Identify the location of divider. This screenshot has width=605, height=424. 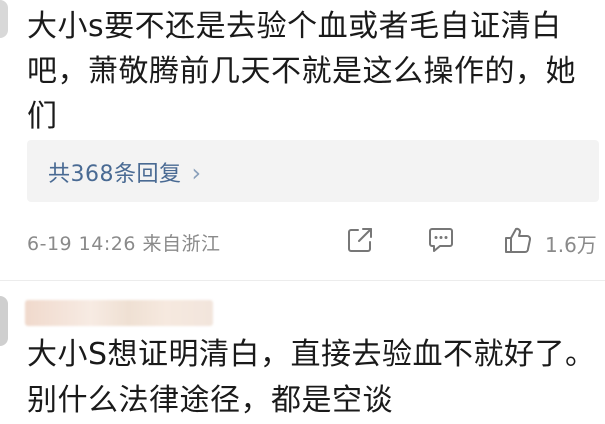
(302, 280).